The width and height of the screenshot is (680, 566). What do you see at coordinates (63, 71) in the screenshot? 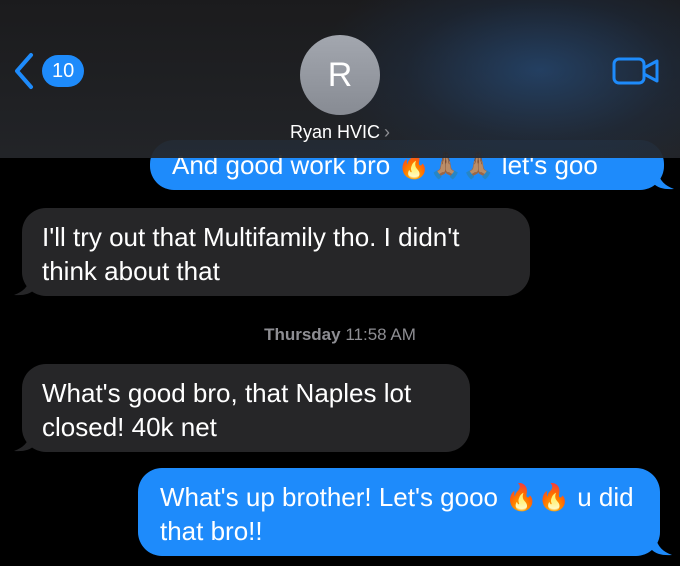
I see `unread-count-badge: 10` at bounding box center [63, 71].